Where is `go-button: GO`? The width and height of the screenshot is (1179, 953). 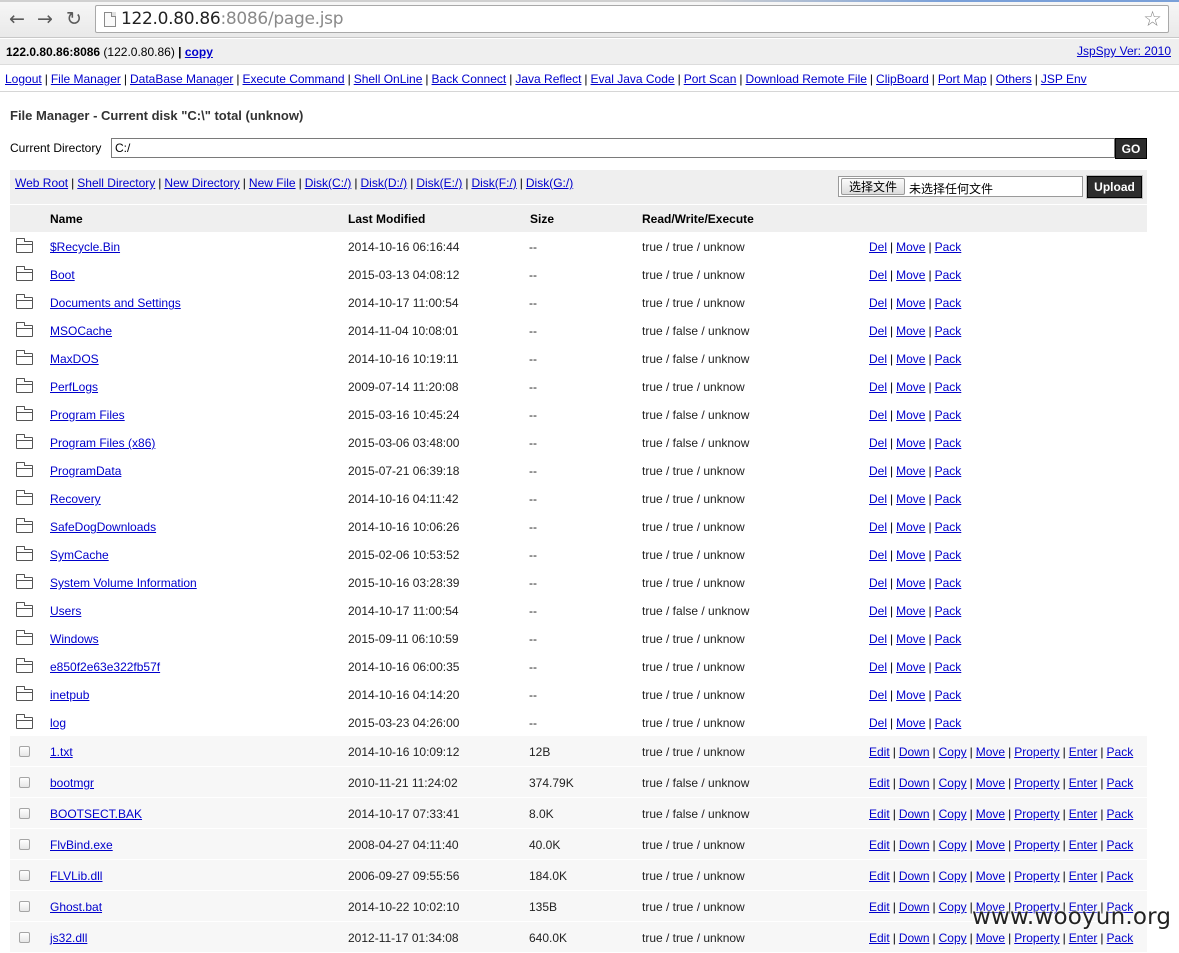
go-button: GO is located at coordinates (1131, 148).